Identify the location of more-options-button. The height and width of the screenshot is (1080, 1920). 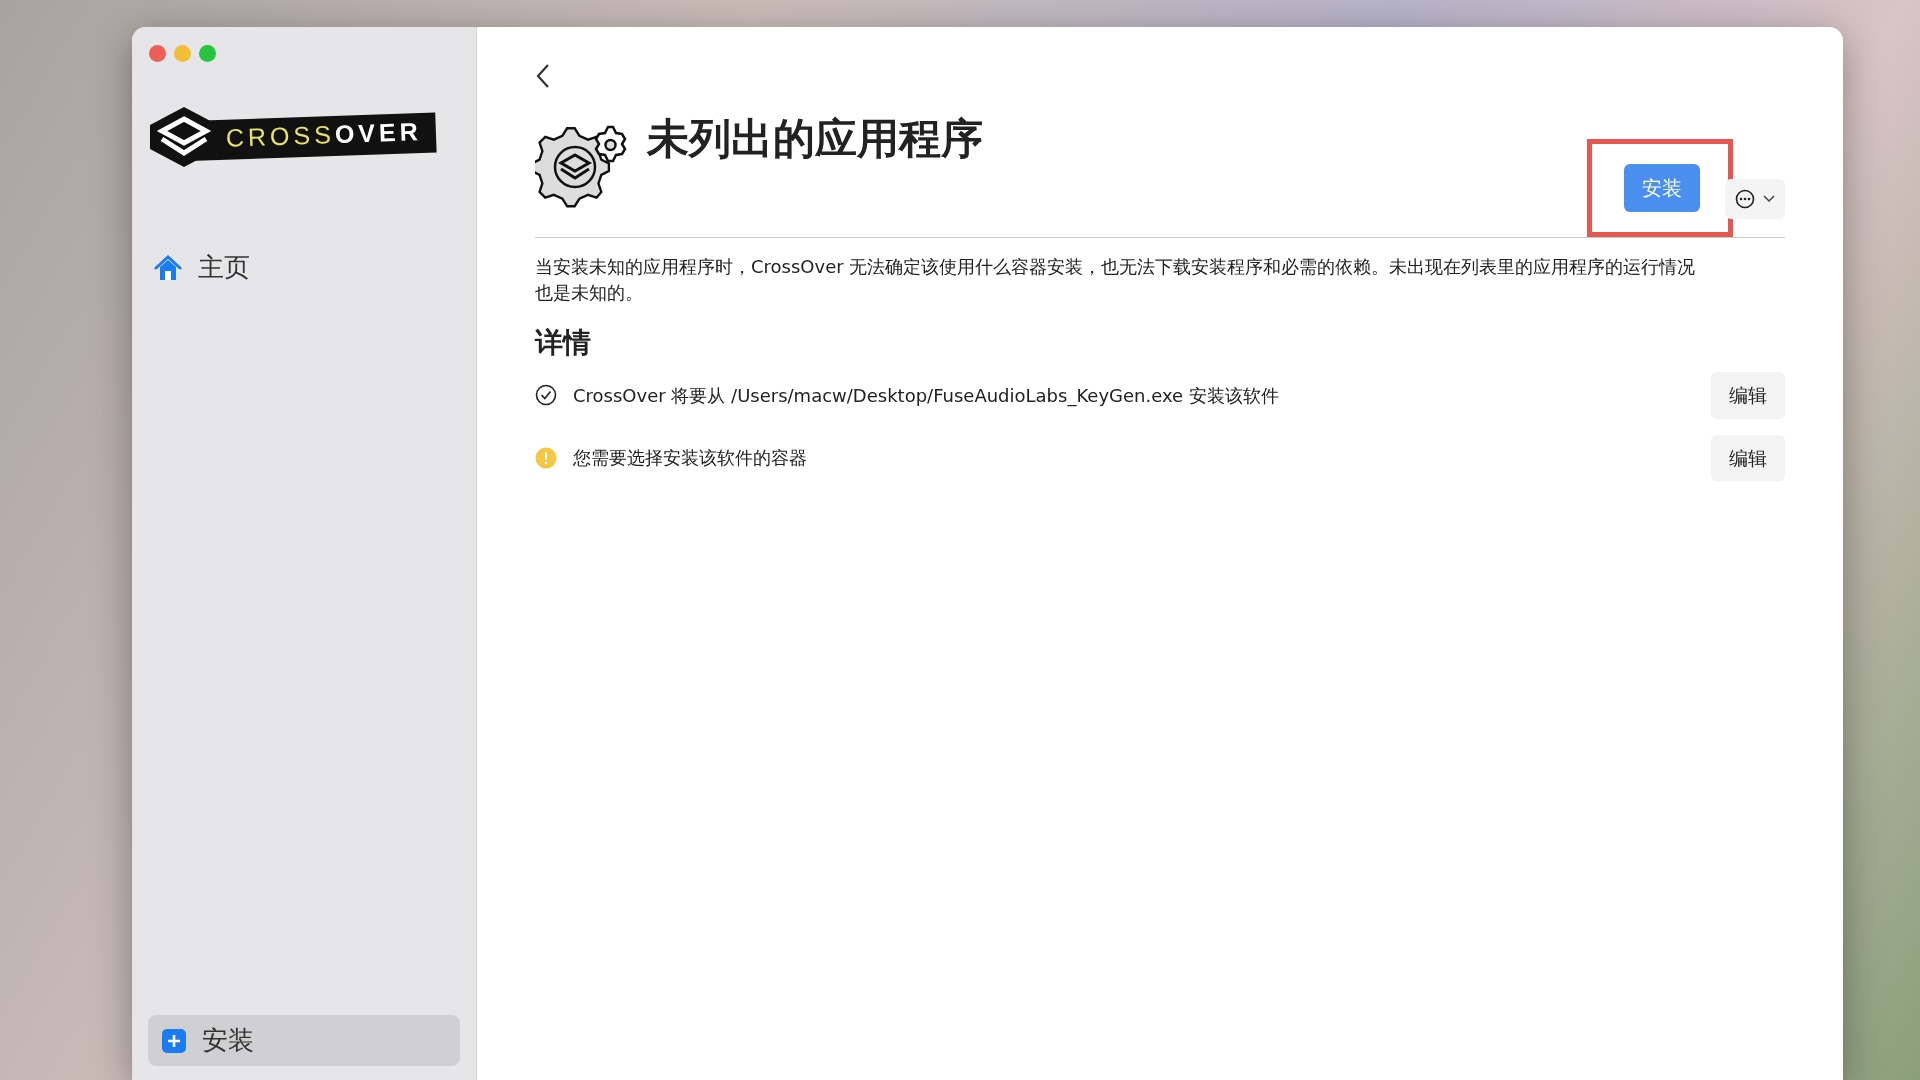
(1755, 199).